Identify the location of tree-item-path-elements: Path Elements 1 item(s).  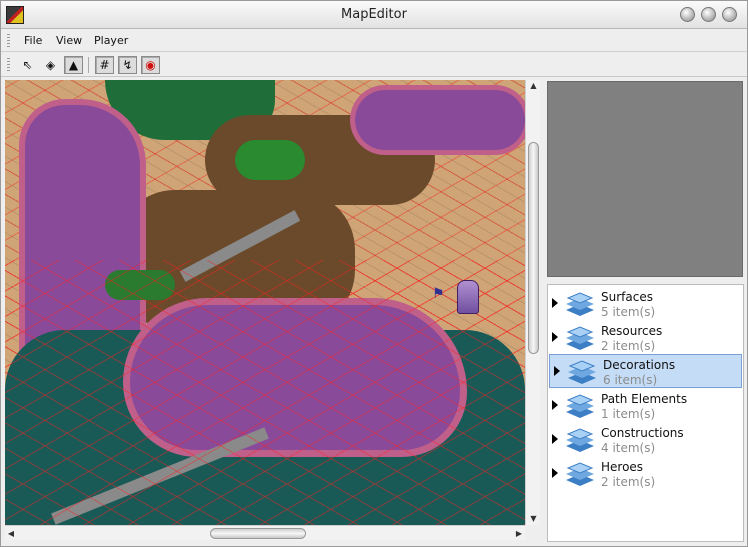
(645, 406).